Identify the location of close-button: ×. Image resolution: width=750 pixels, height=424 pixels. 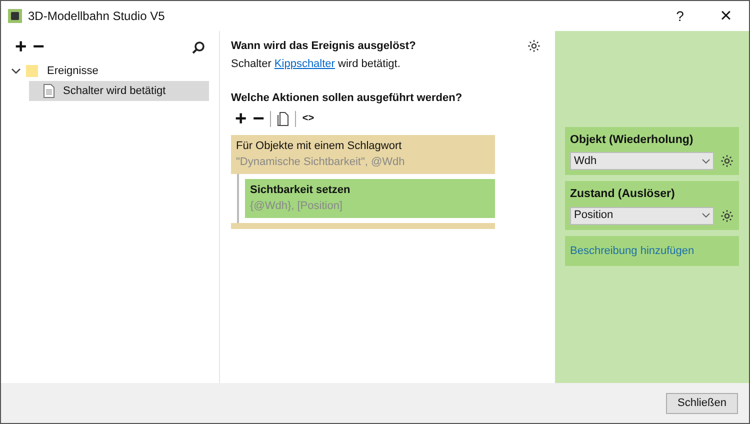
(726, 16).